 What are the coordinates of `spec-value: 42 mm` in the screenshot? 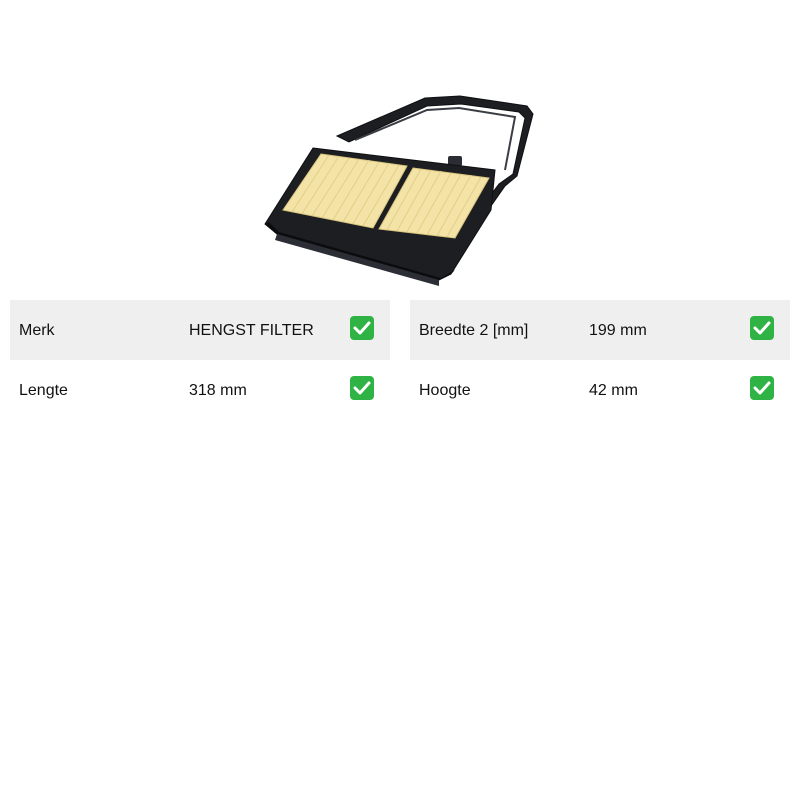 It's located at (613, 390).